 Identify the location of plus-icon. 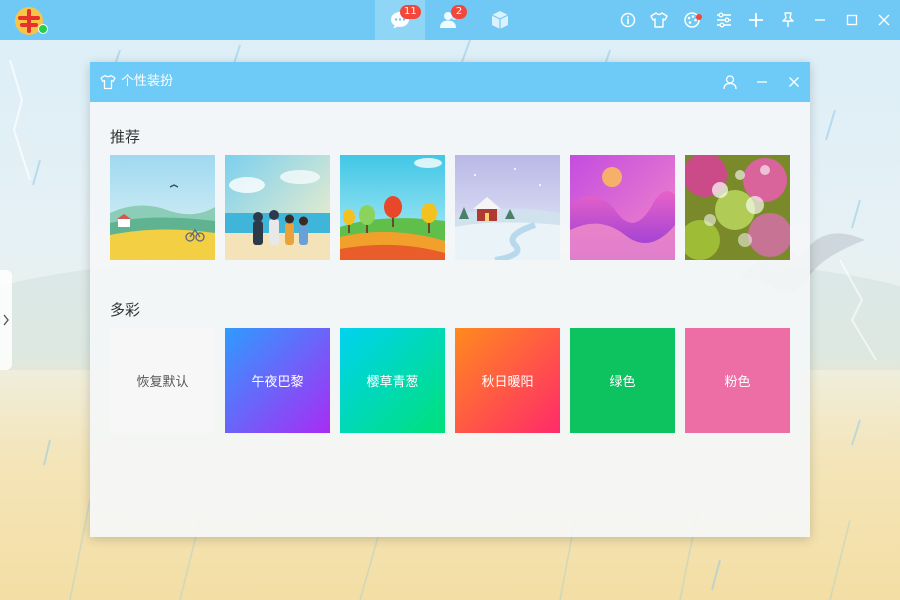
(756, 20).